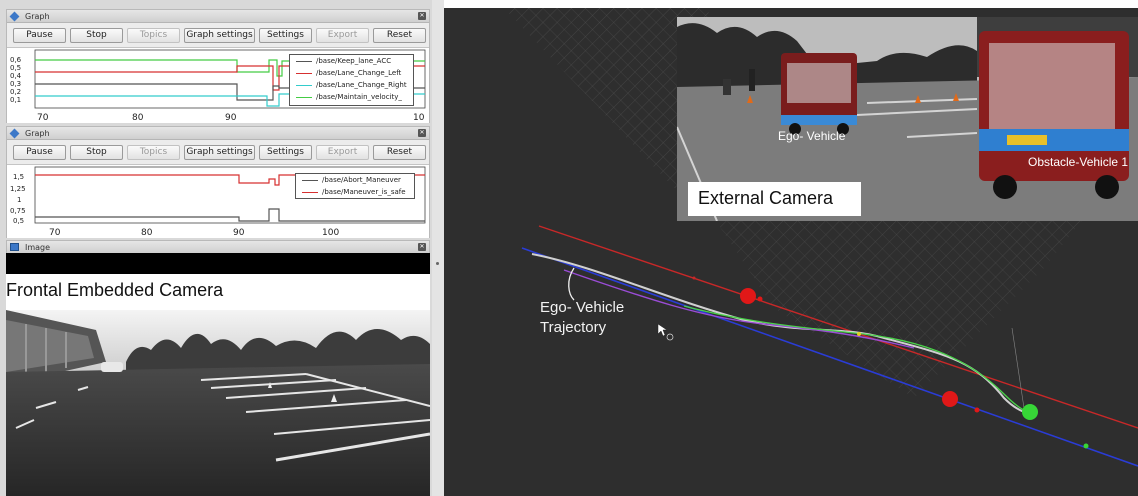 The image size is (1138, 496). I want to click on legend-entry: /base/Maintain_velocity_, so click(351, 97).